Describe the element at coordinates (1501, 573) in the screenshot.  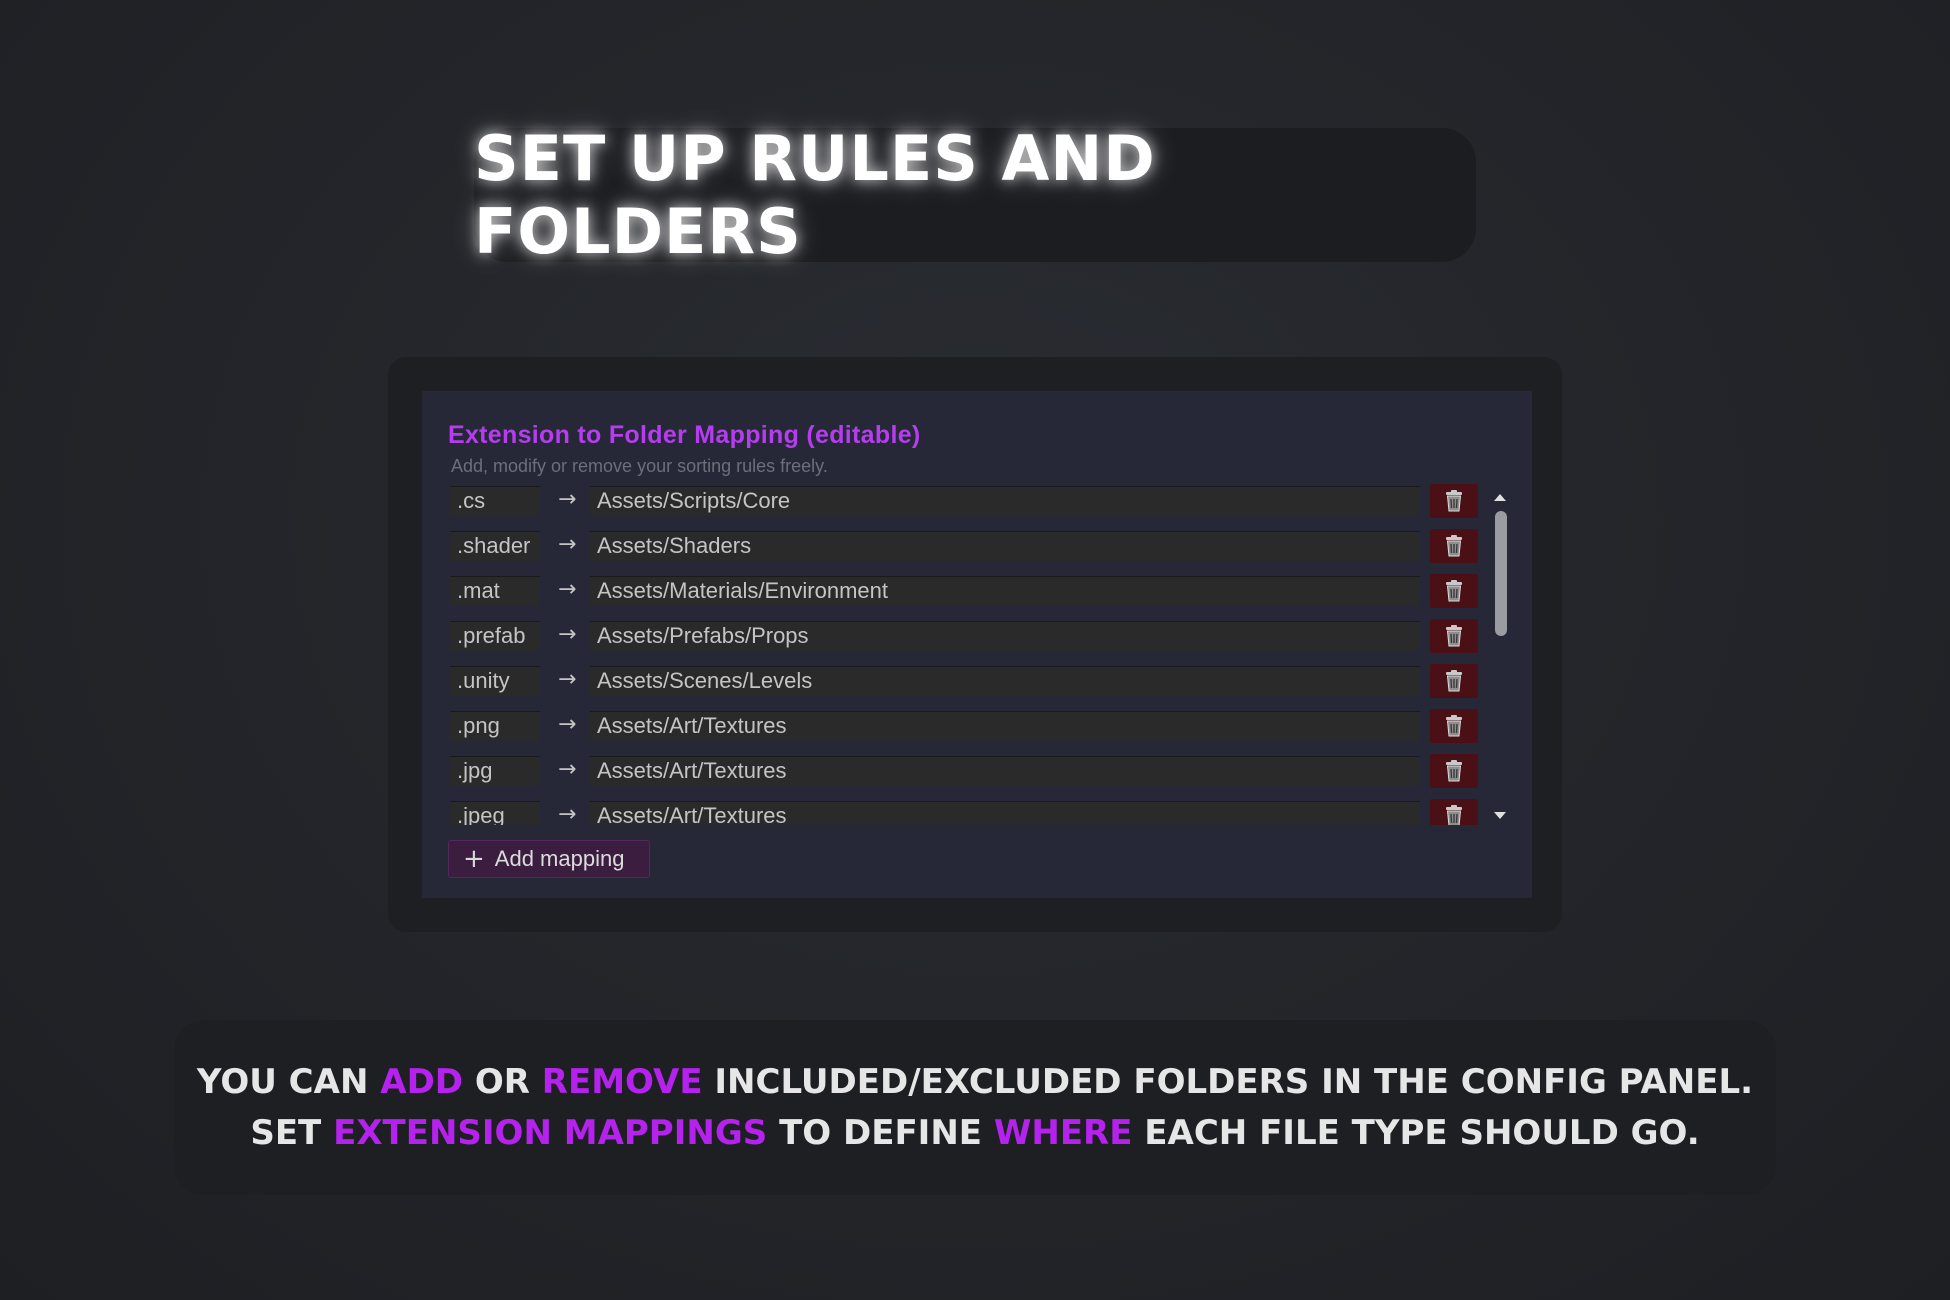
I see `scrollbar-thumb` at that location.